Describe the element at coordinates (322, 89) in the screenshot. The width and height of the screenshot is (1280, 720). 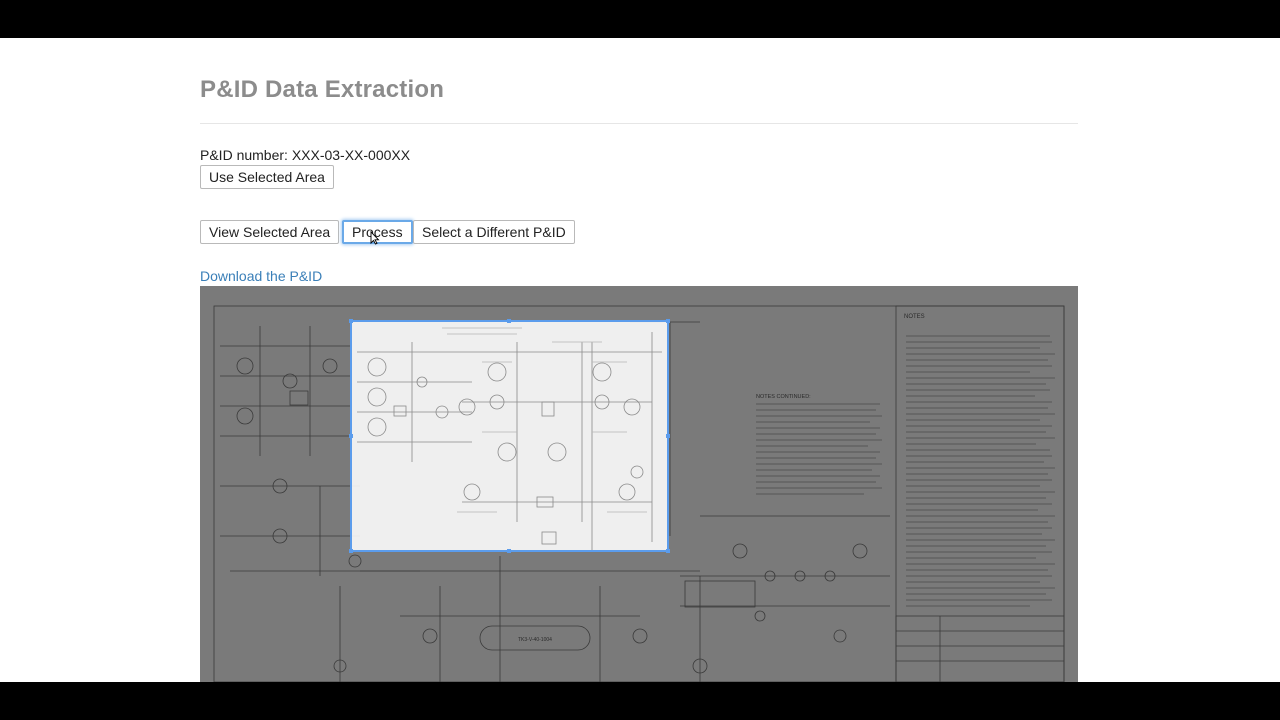
I see `page-title: P&ID Data Extraction` at that location.